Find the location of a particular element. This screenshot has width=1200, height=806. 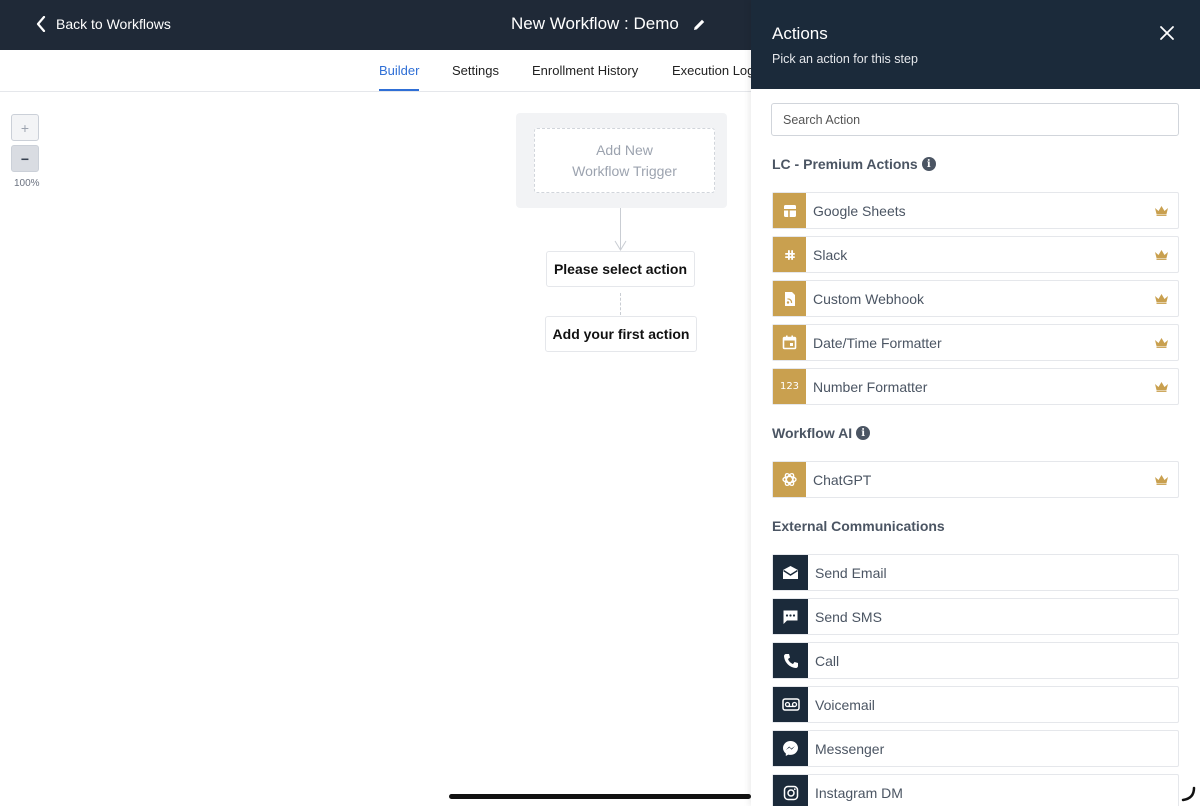

action-messenger: Messenger is located at coordinates (975, 748).